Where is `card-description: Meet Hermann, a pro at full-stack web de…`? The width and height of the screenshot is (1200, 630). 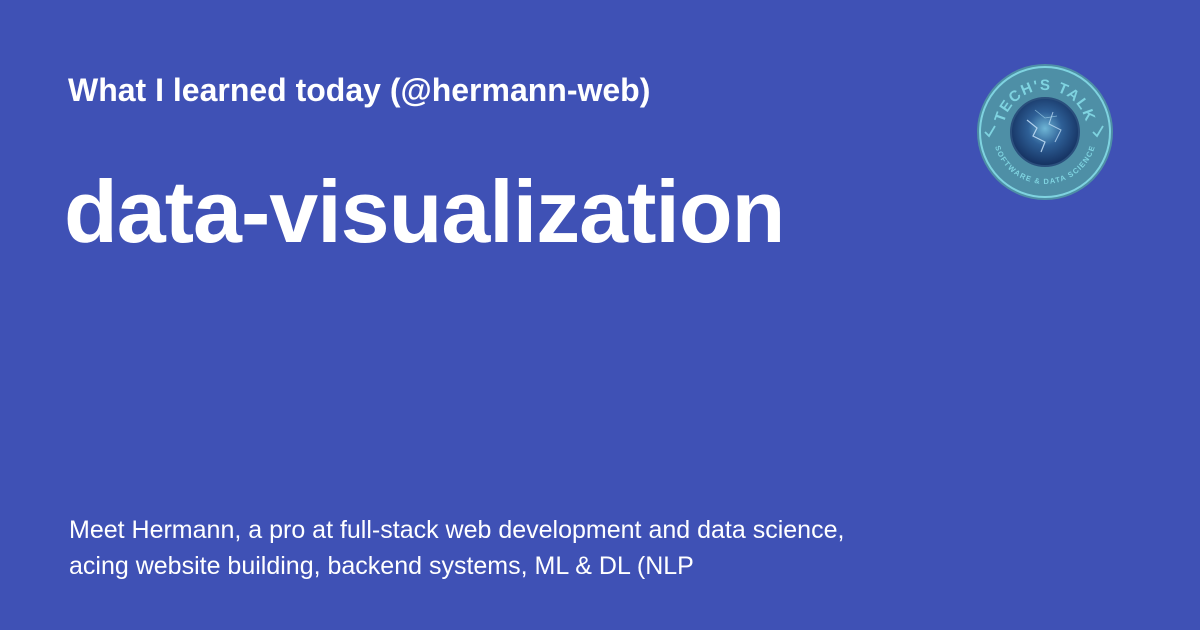 card-description: Meet Hermann, a pro at full-stack web de… is located at coordinates (457, 548).